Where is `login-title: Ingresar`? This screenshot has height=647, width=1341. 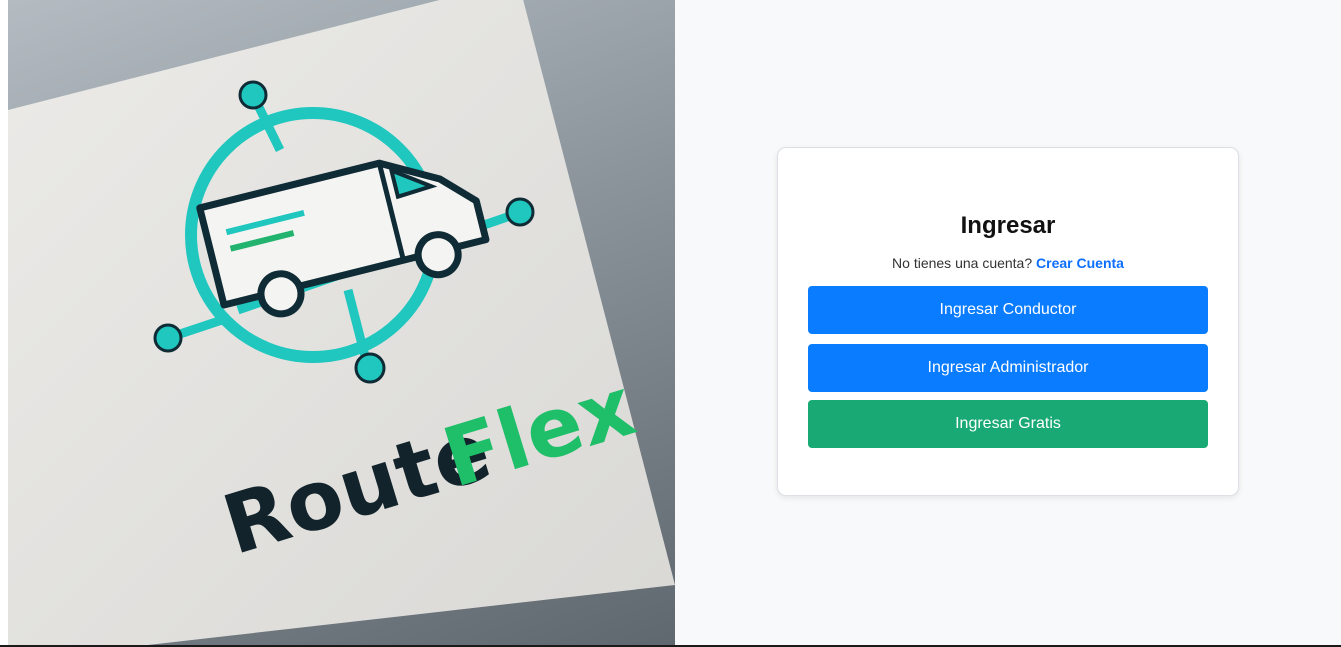
login-title: Ingresar is located at coordinates (1008, 225).